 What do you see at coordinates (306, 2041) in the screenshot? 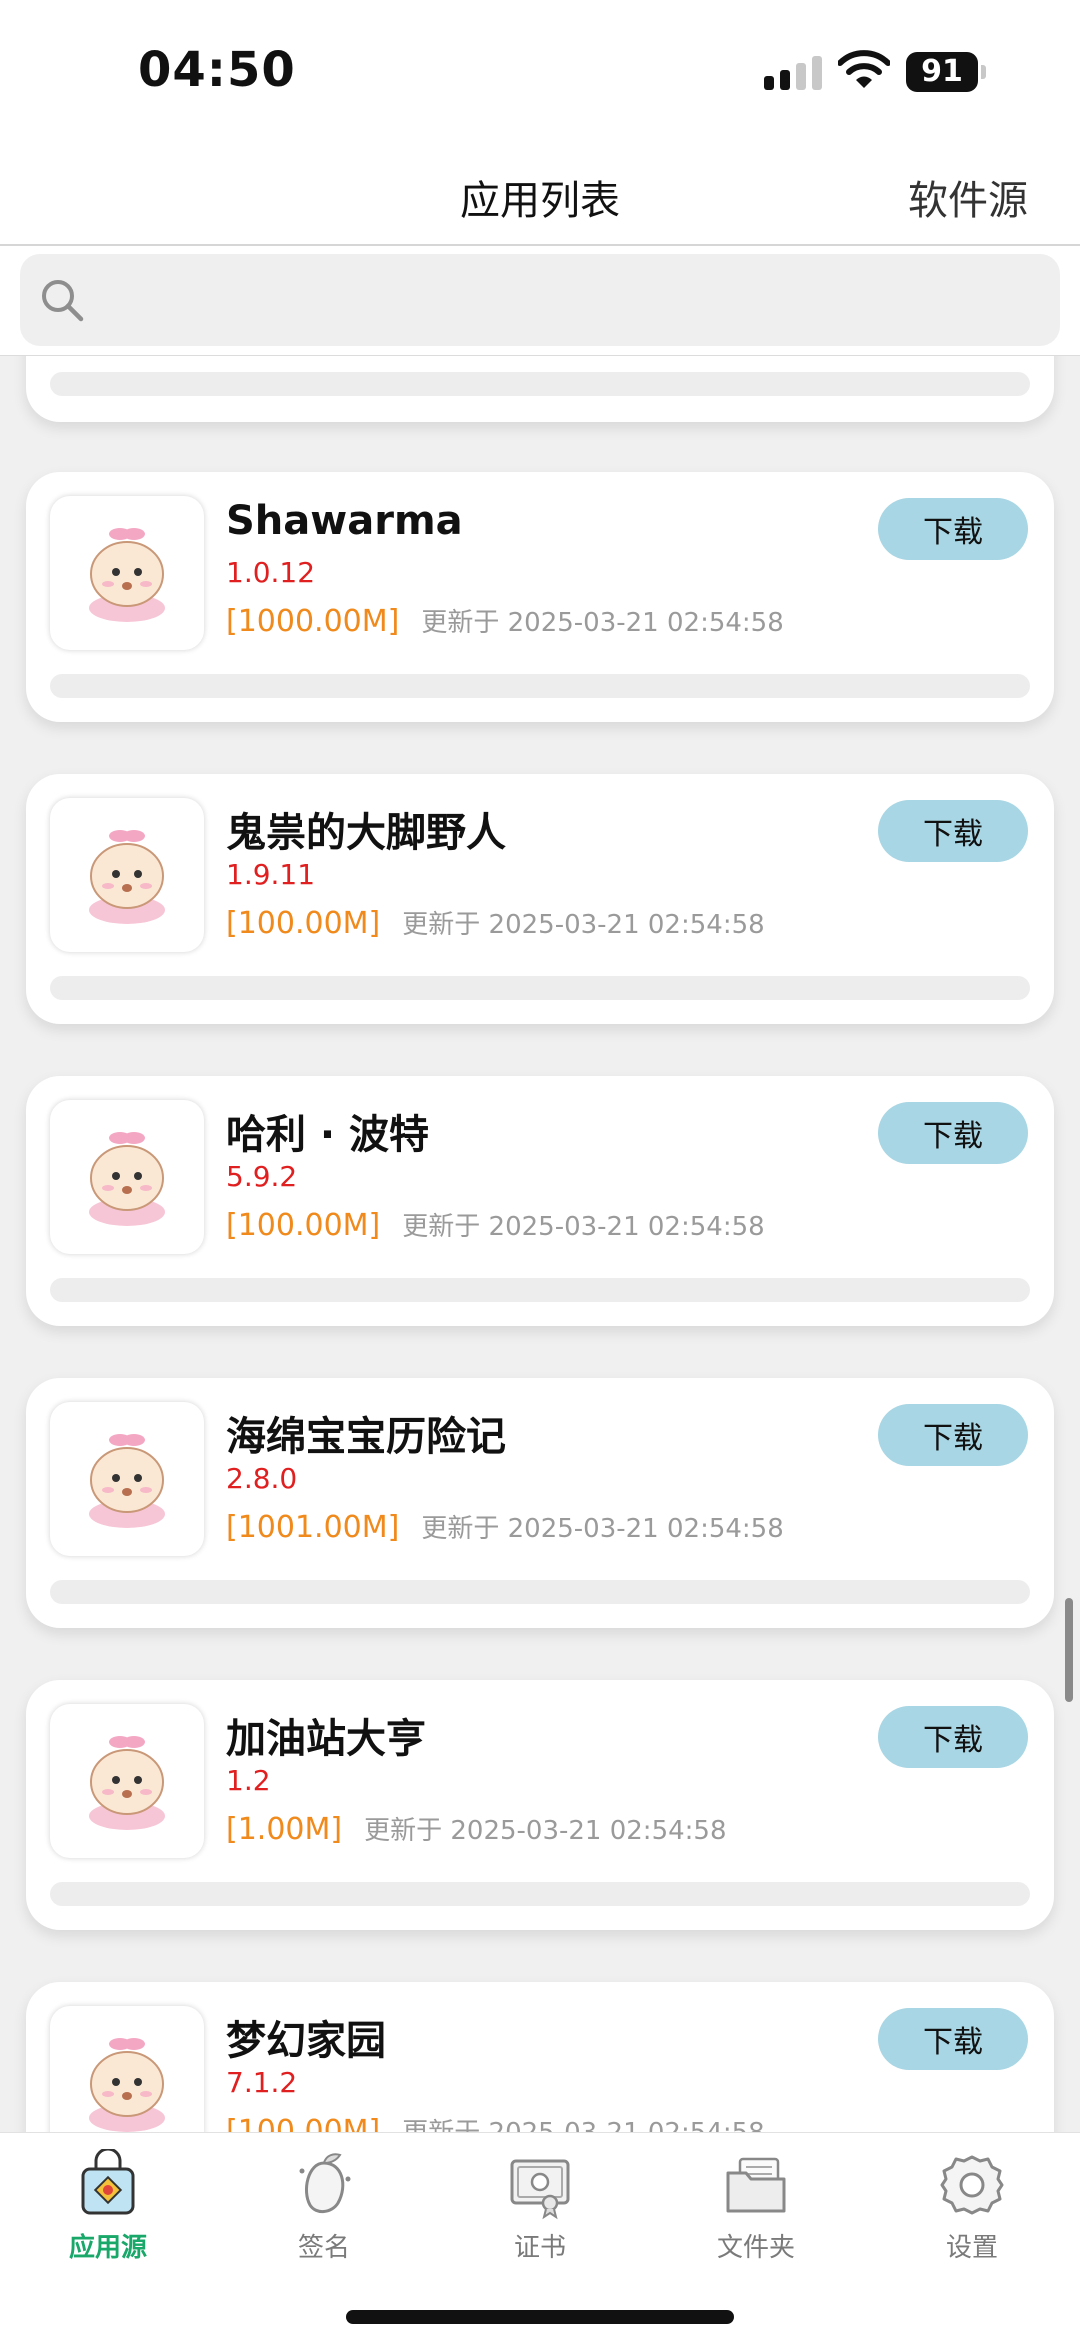
I see `app-name: 梦幻家园` at bounding box center [306, 2041].